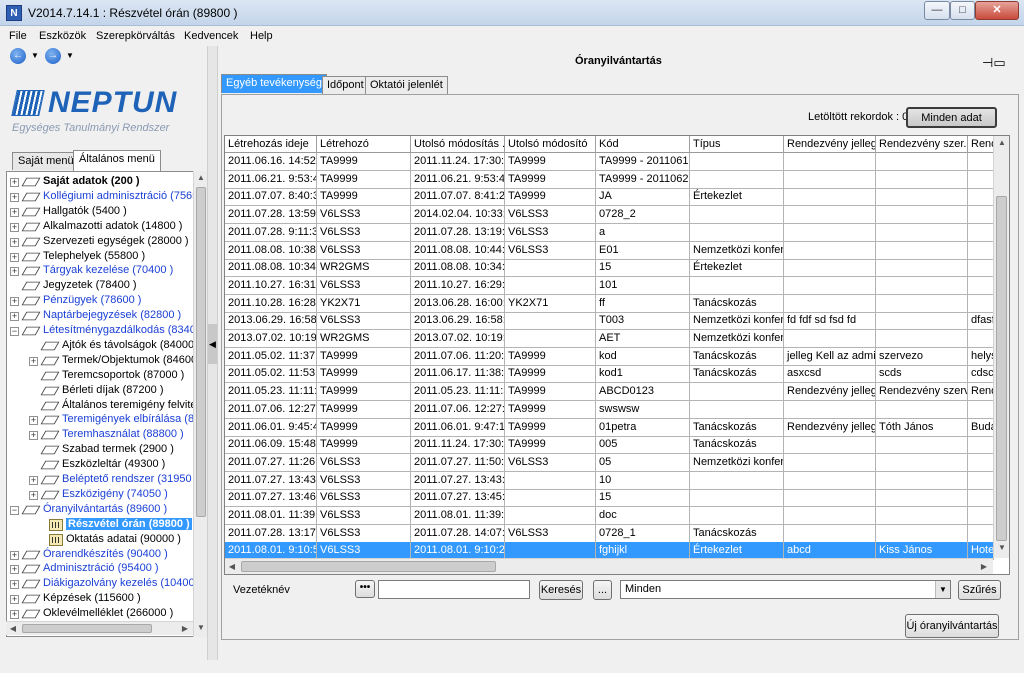  I want to click on column-header: Utolsó módosító, so click(550, 144).